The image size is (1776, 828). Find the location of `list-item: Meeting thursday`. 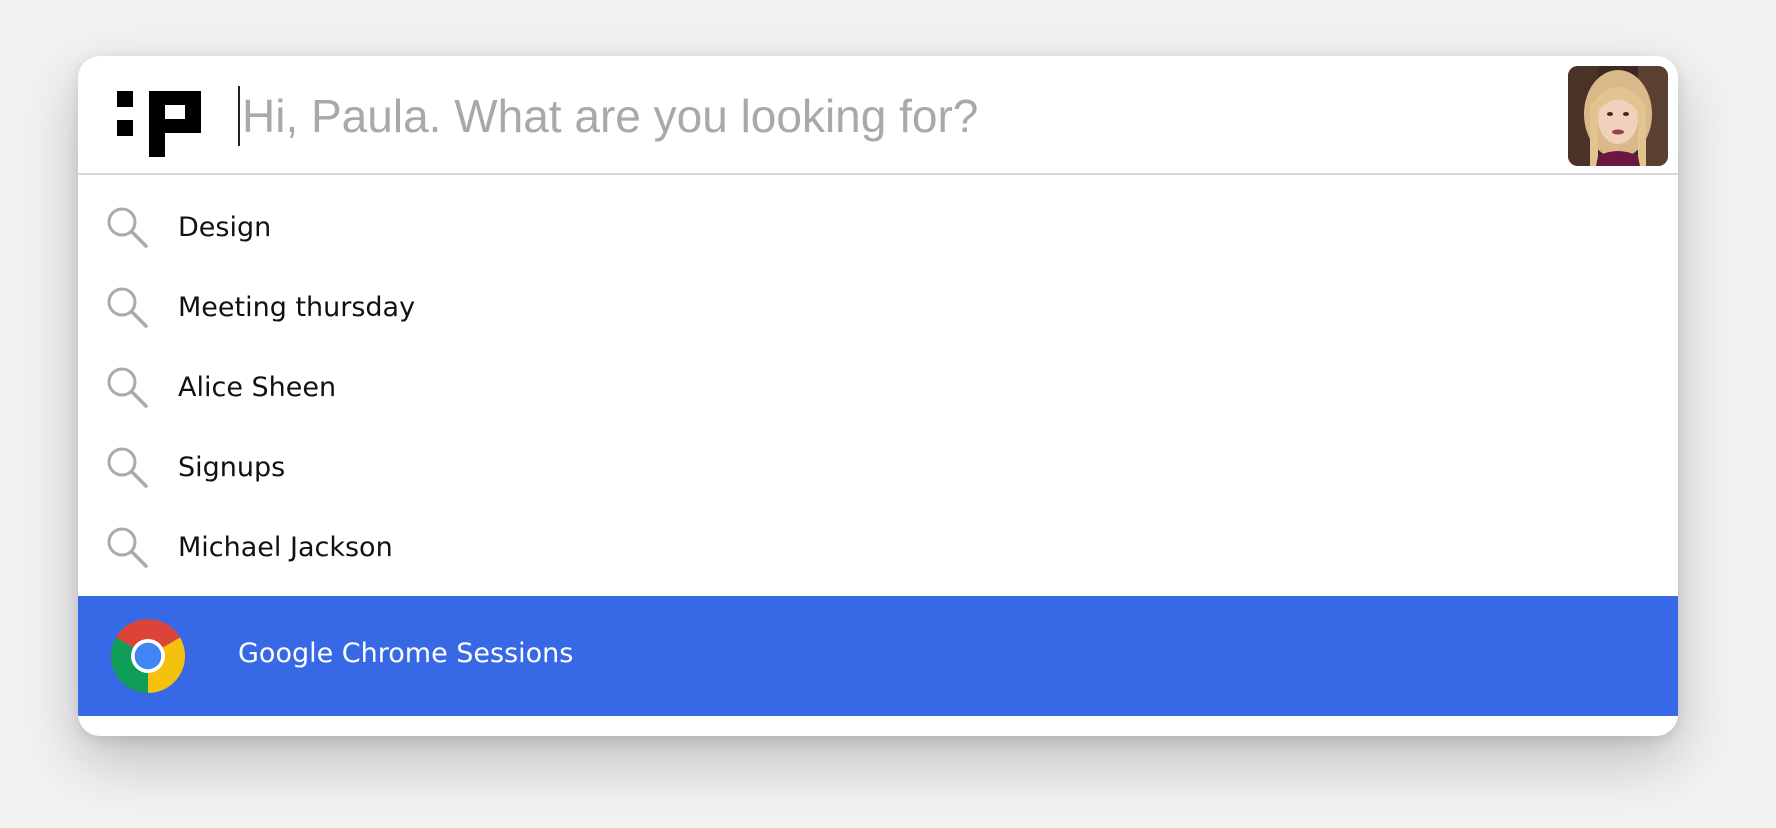

list-item: Meeting thursday is located at coordinates (878, 307).